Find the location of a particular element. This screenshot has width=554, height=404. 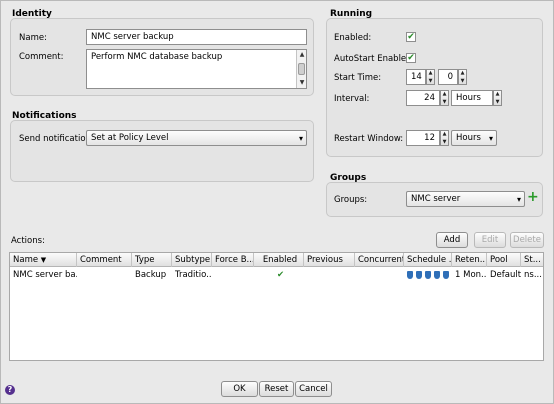

comment-scrollbar: ▲ ▼ is located at coordinates (301, 69).